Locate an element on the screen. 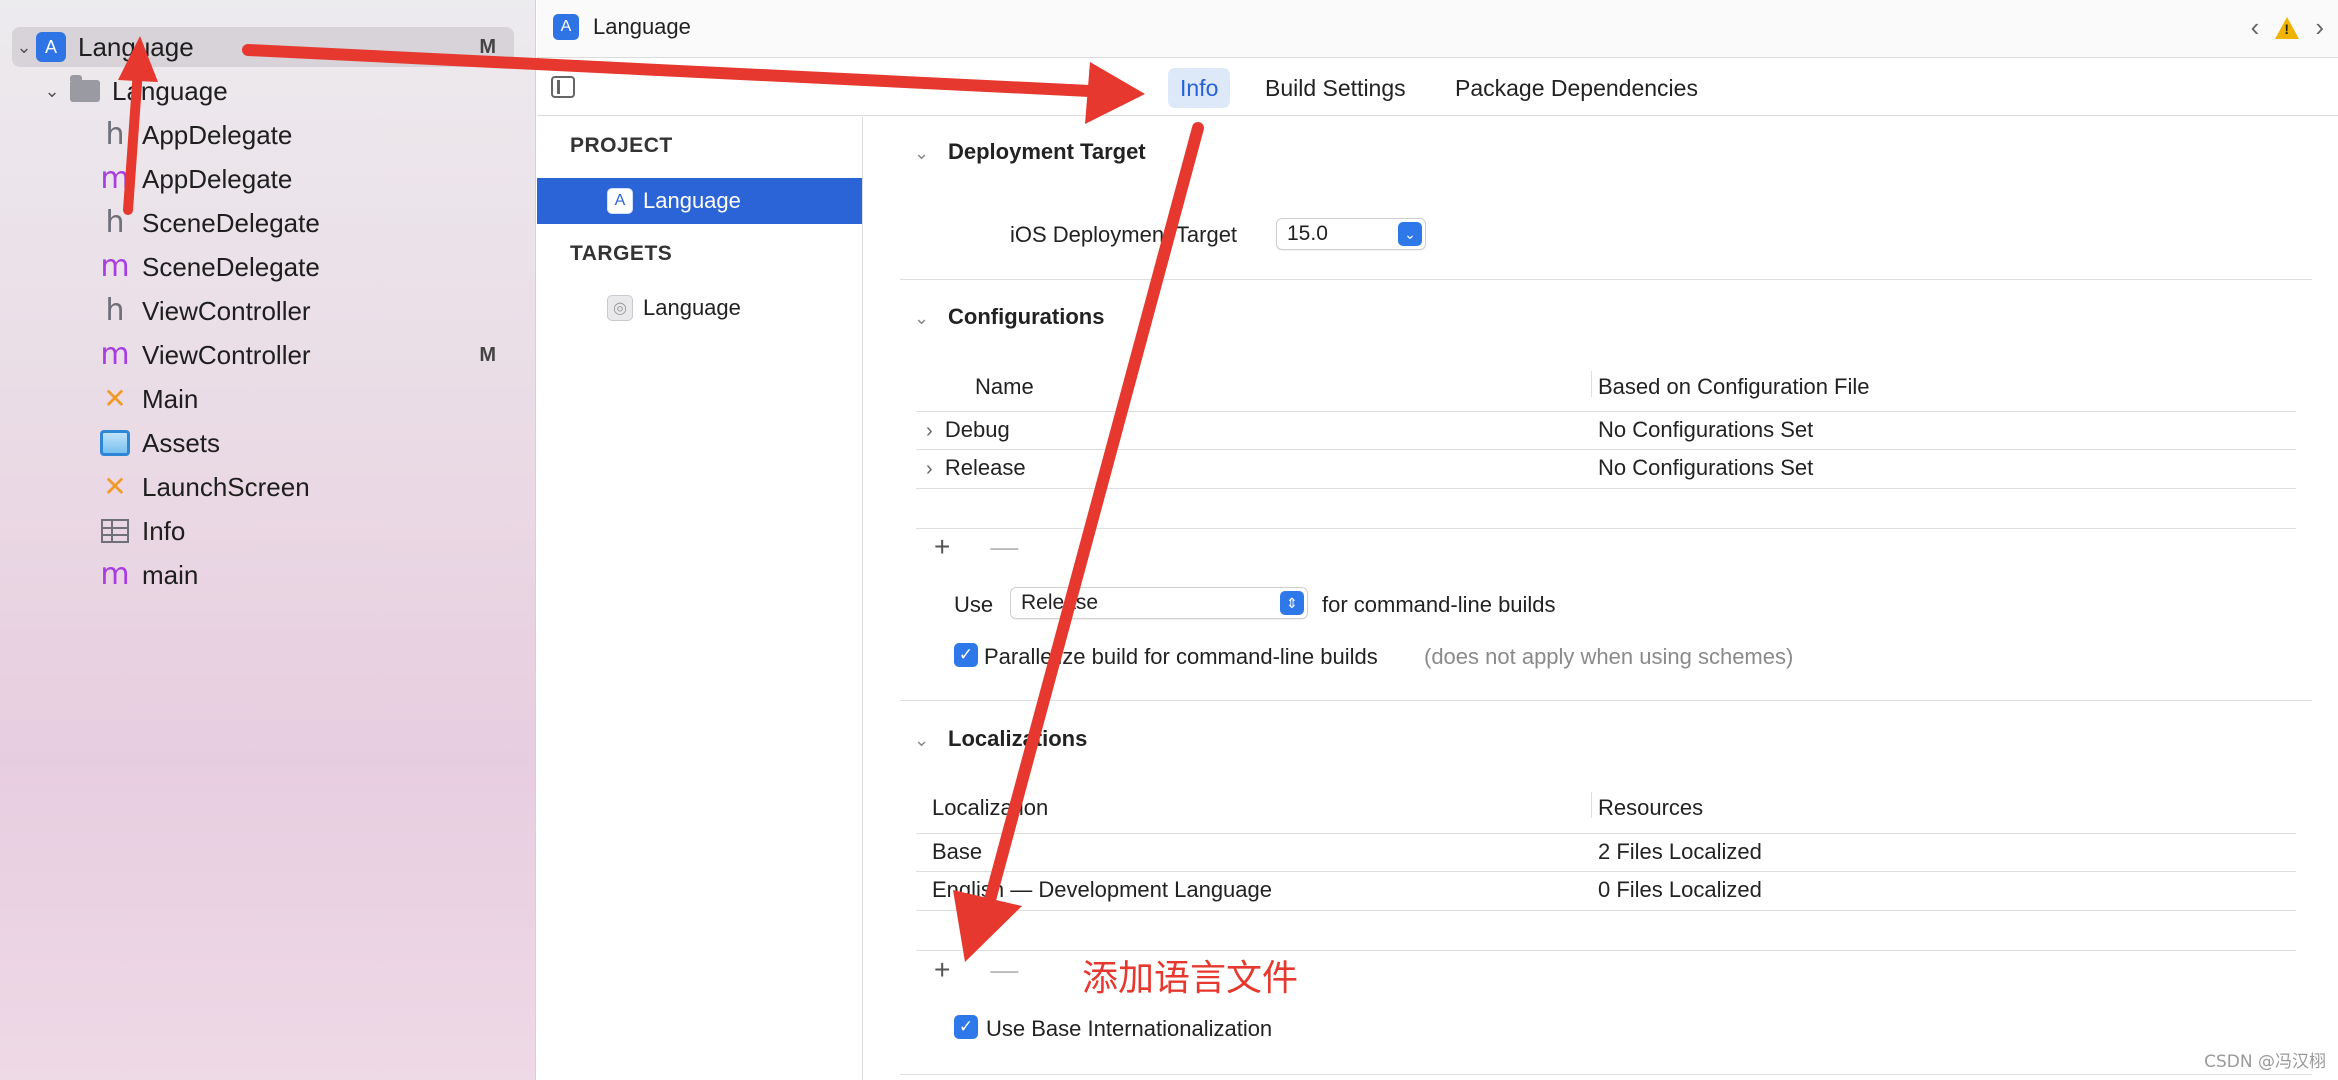 The height and width of the screenshot is (1080, 2338). resources-cell: 0 Files Localized is located at coordinates (1680, 889).